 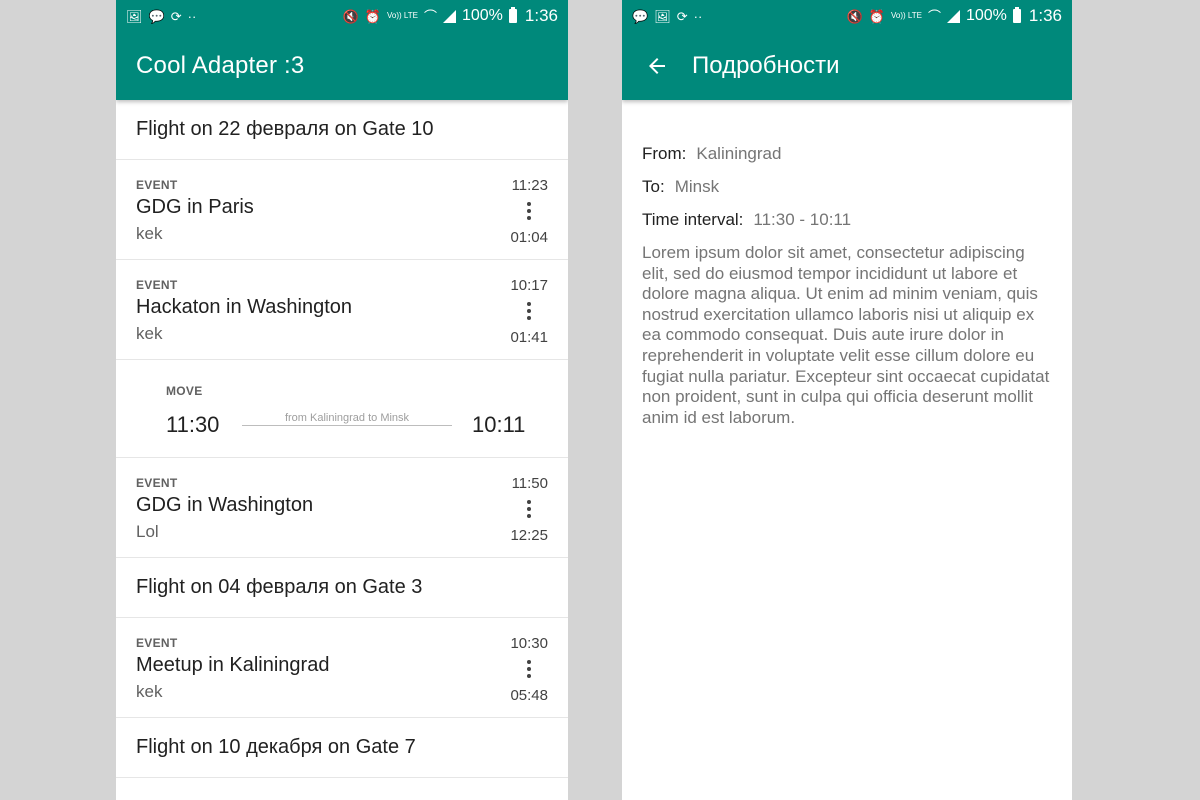 What do you see at coordinates (347, 425) in the screenshot?
I see `route-line` at bounding box center [347, 425].